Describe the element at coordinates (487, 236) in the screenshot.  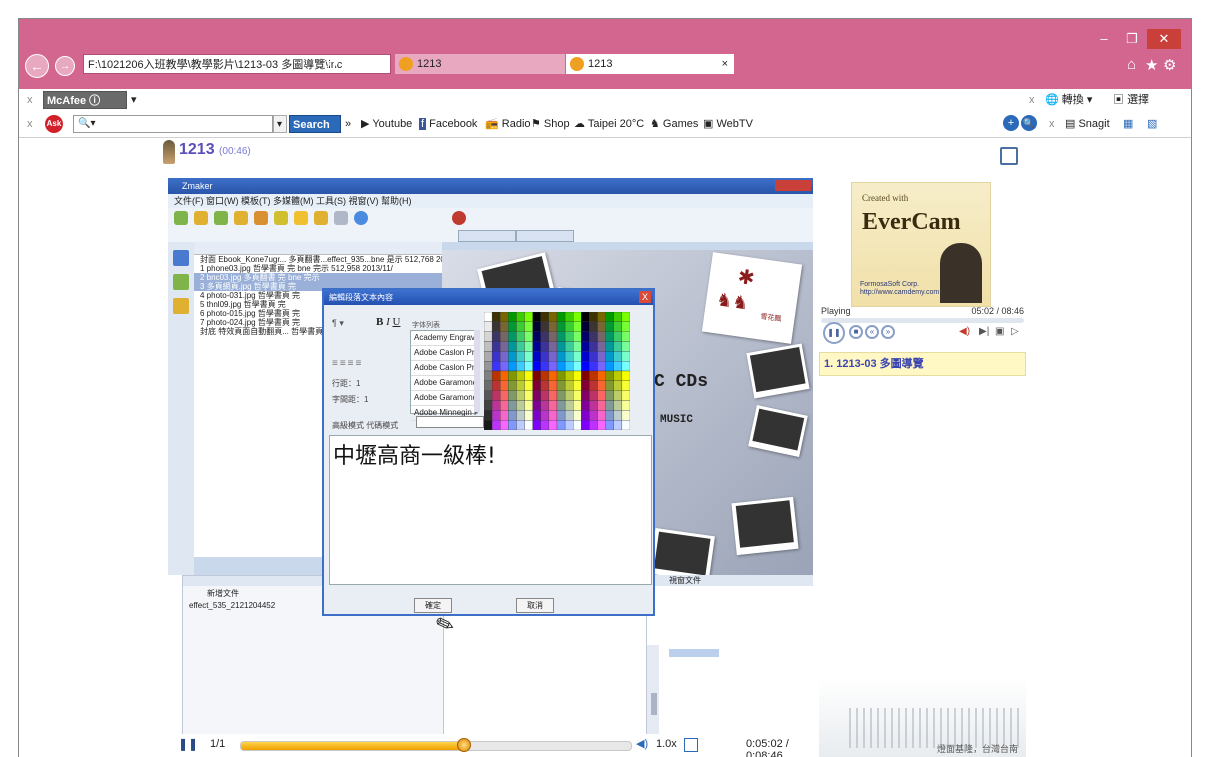
I see `app-tab-a` at that location.